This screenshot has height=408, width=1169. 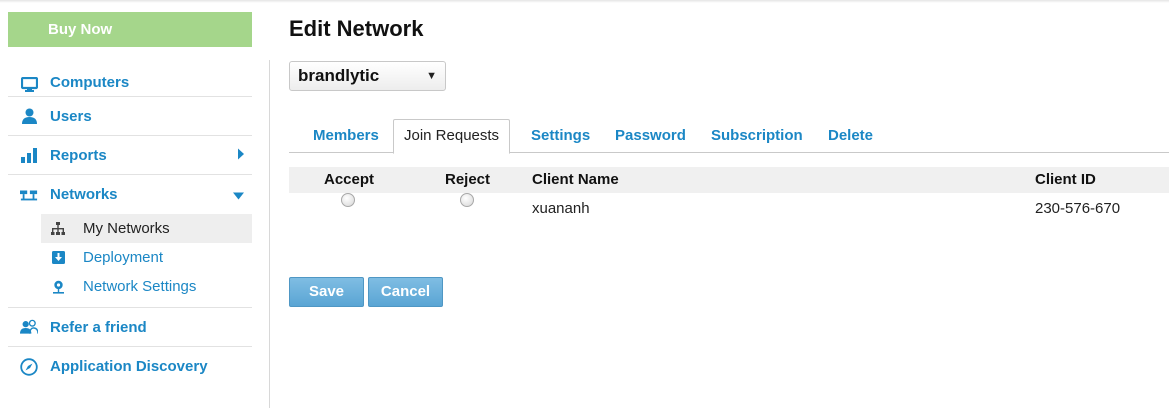 What do you see at coordinates (468, 179) in the screenshot?
I see `column-header-reject: Reject` at bounding box center [468, 179].